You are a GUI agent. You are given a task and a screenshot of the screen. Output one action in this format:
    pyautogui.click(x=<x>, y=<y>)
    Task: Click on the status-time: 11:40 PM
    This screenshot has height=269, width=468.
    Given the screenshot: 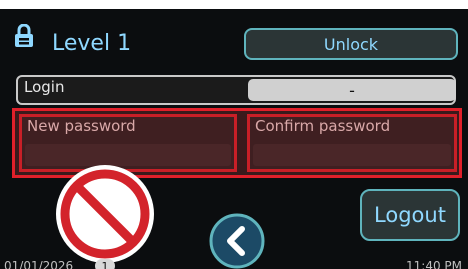 What is the action you would take?
    pyautogui.click(x=434, y=264)
    